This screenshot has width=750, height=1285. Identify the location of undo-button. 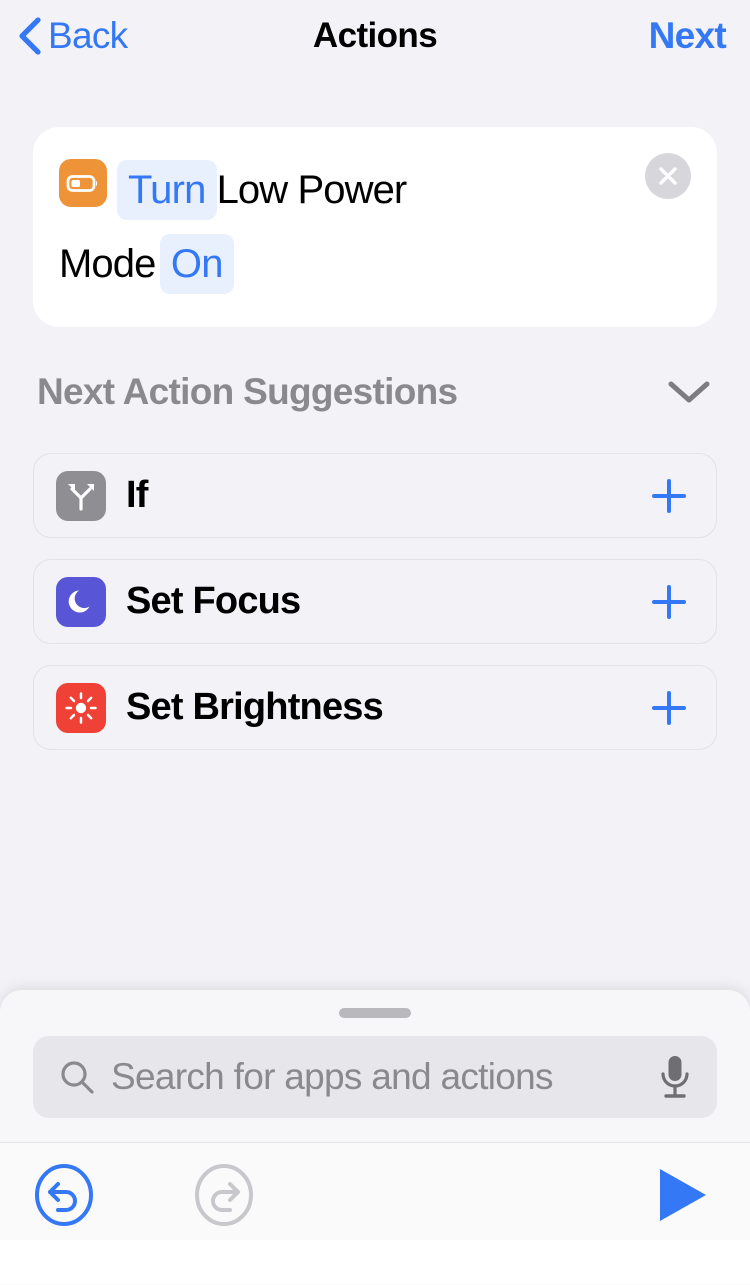
(64, 1195).